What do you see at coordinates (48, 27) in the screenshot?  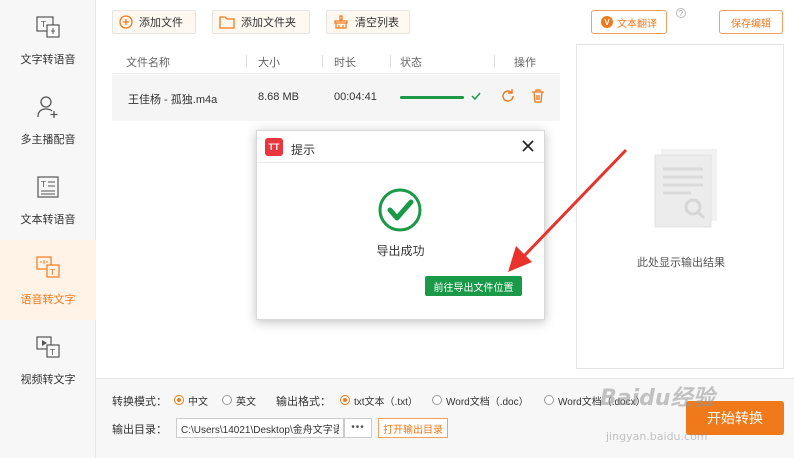 I see `text-to-speech-icon: T` at bounding box center [48, 27].